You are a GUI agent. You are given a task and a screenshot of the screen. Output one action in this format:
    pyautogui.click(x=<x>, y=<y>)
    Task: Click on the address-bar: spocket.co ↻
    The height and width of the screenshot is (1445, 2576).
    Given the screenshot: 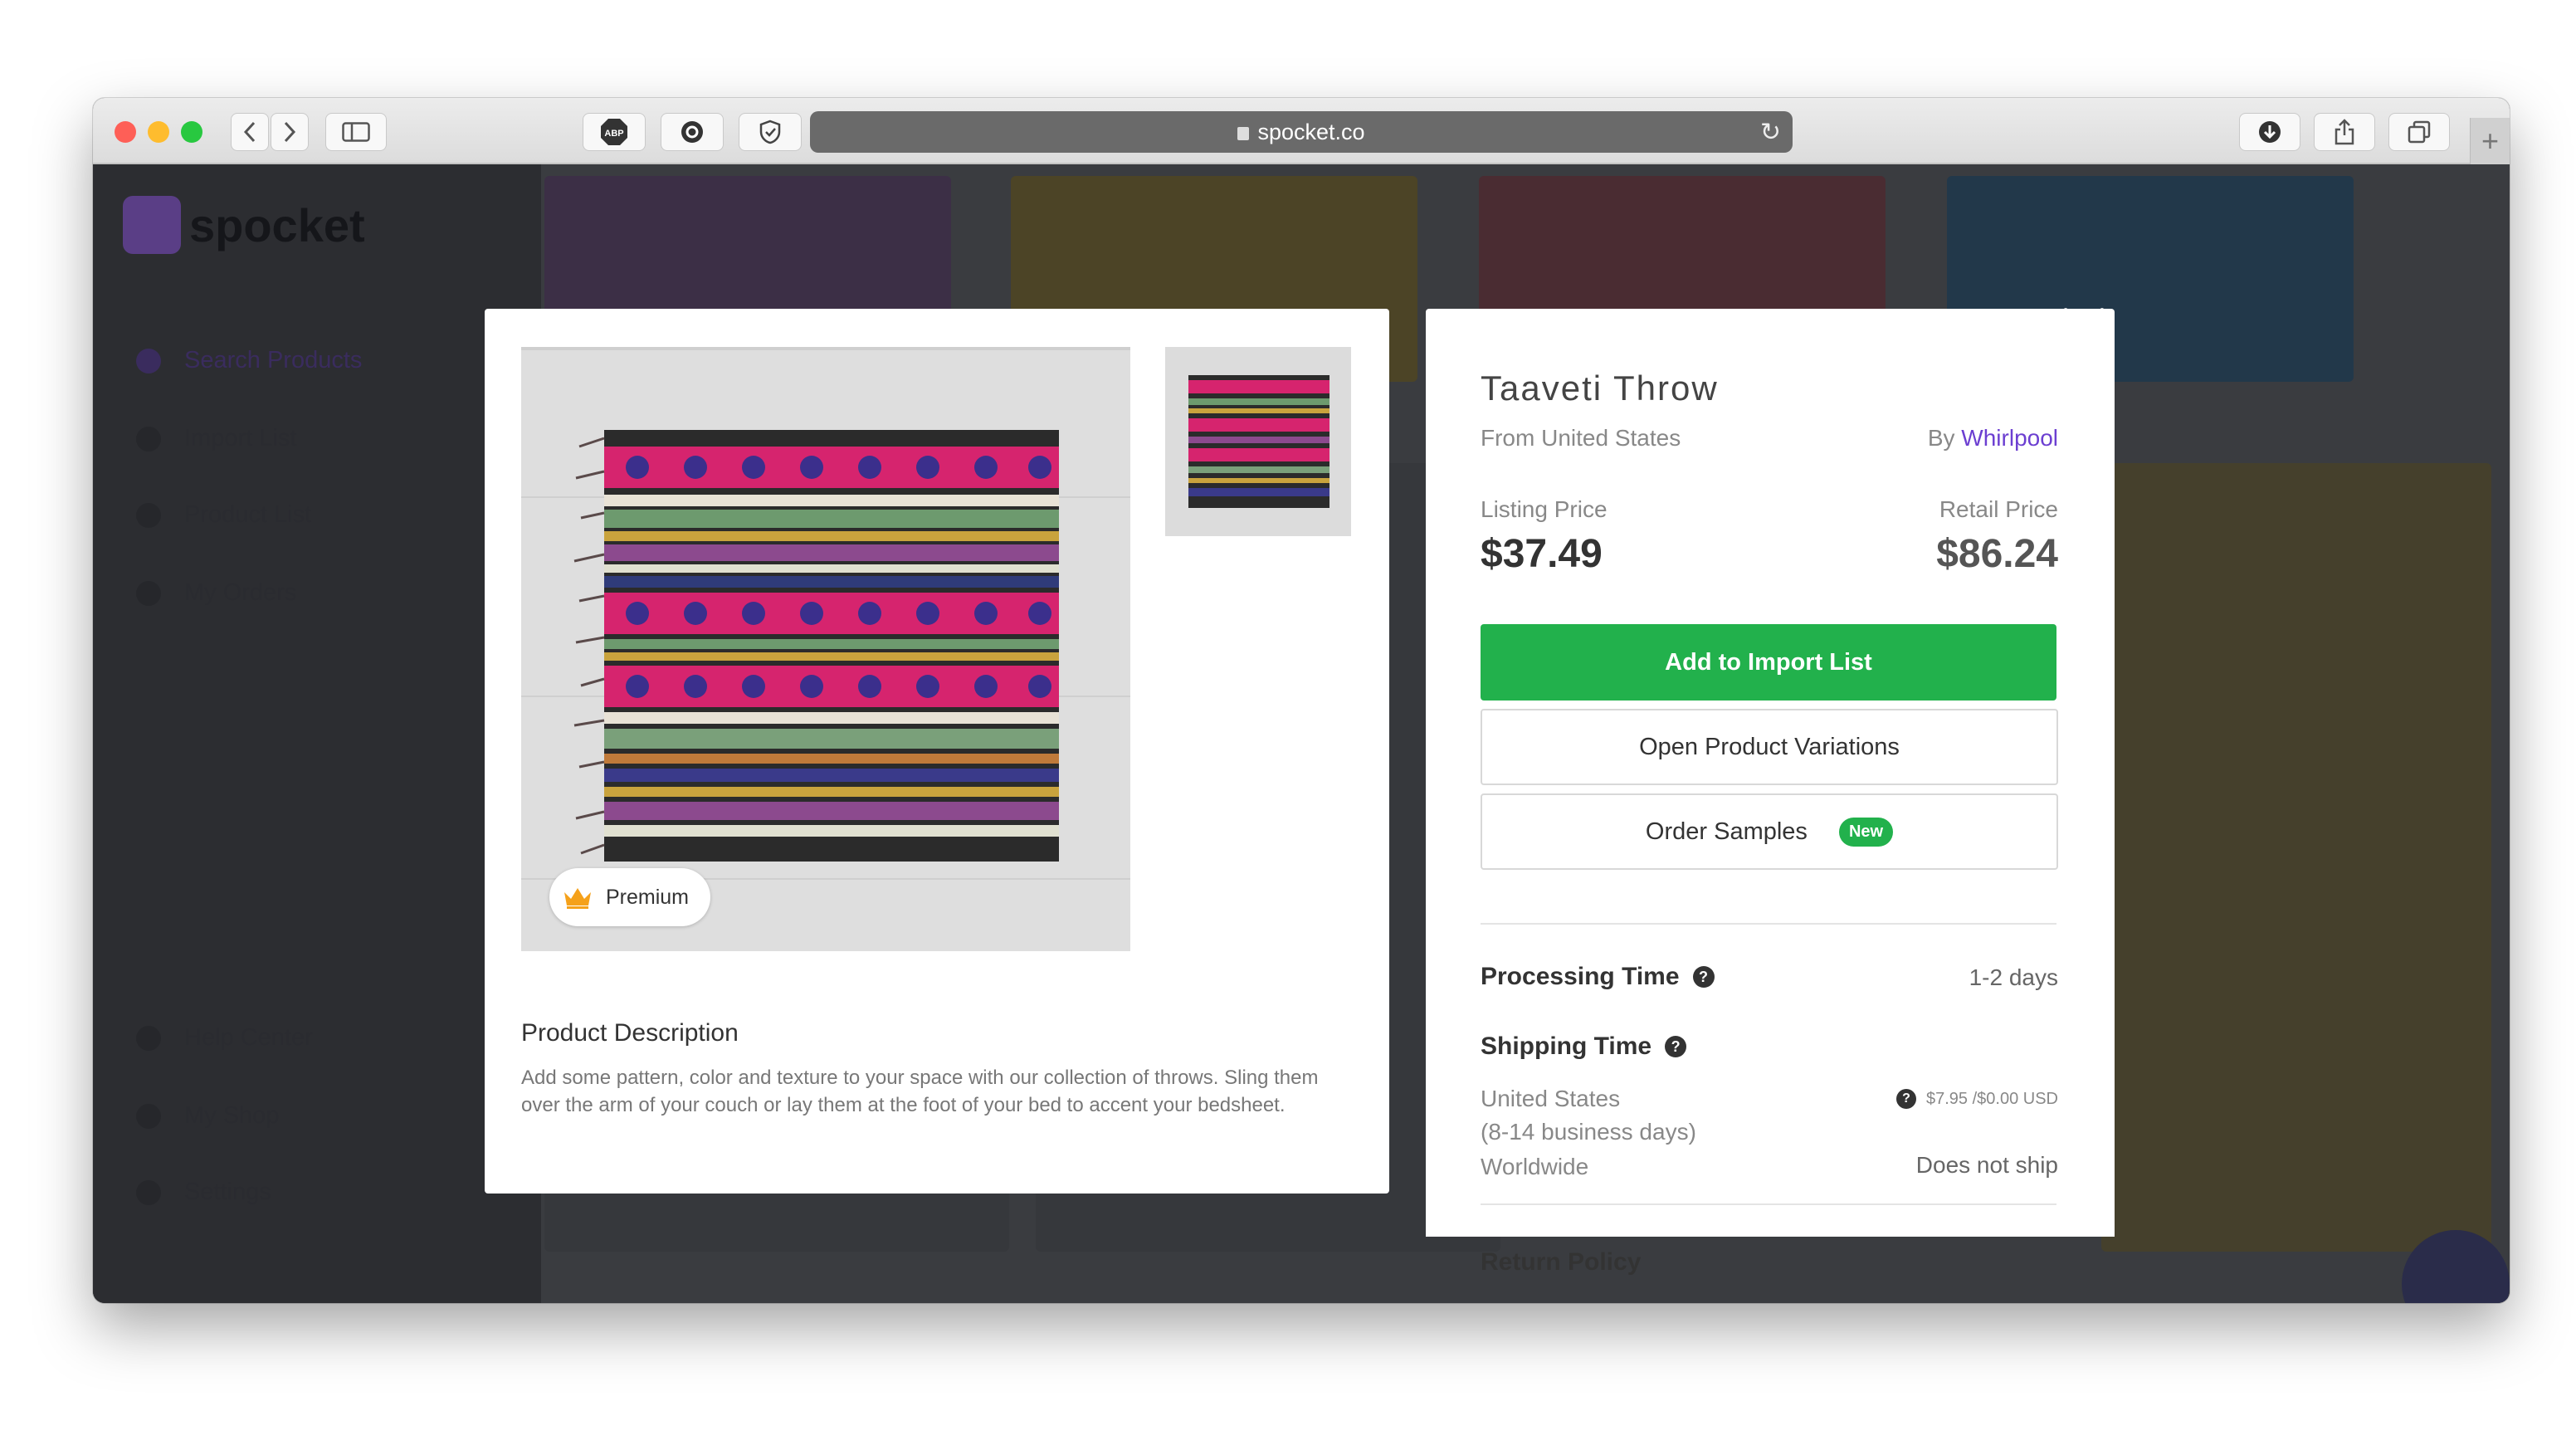 What is the action you would take?
    pyautogui.click(x=1302, y=132)
    